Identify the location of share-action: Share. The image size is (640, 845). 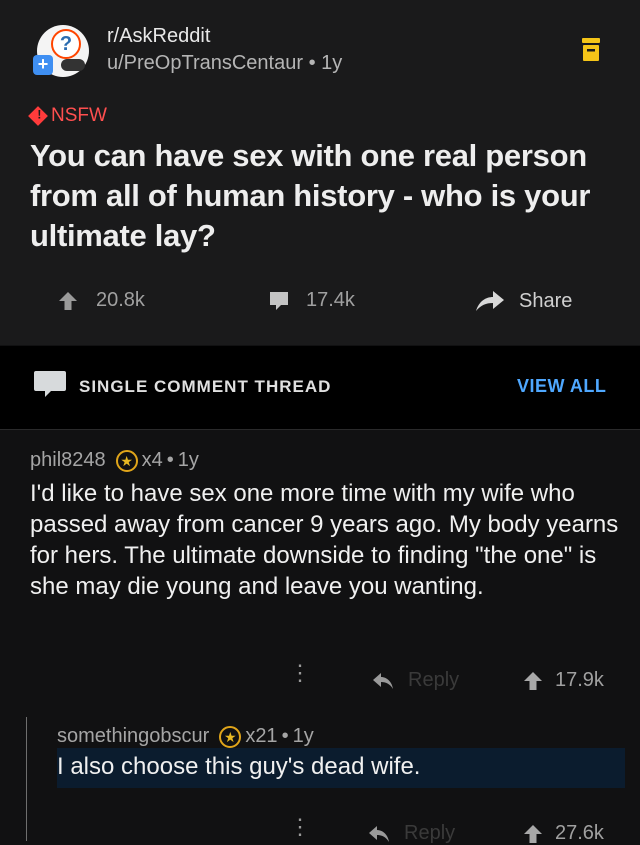
(523, 301).